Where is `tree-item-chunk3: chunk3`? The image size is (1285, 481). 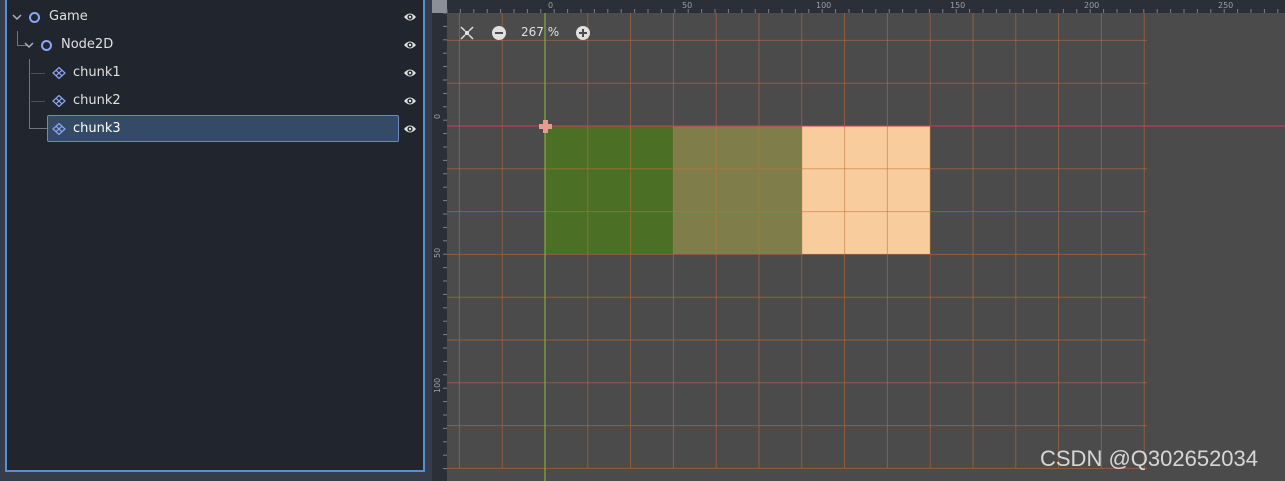 tree-item-chunk3: chunk3 is located at coordinates (215, 129).